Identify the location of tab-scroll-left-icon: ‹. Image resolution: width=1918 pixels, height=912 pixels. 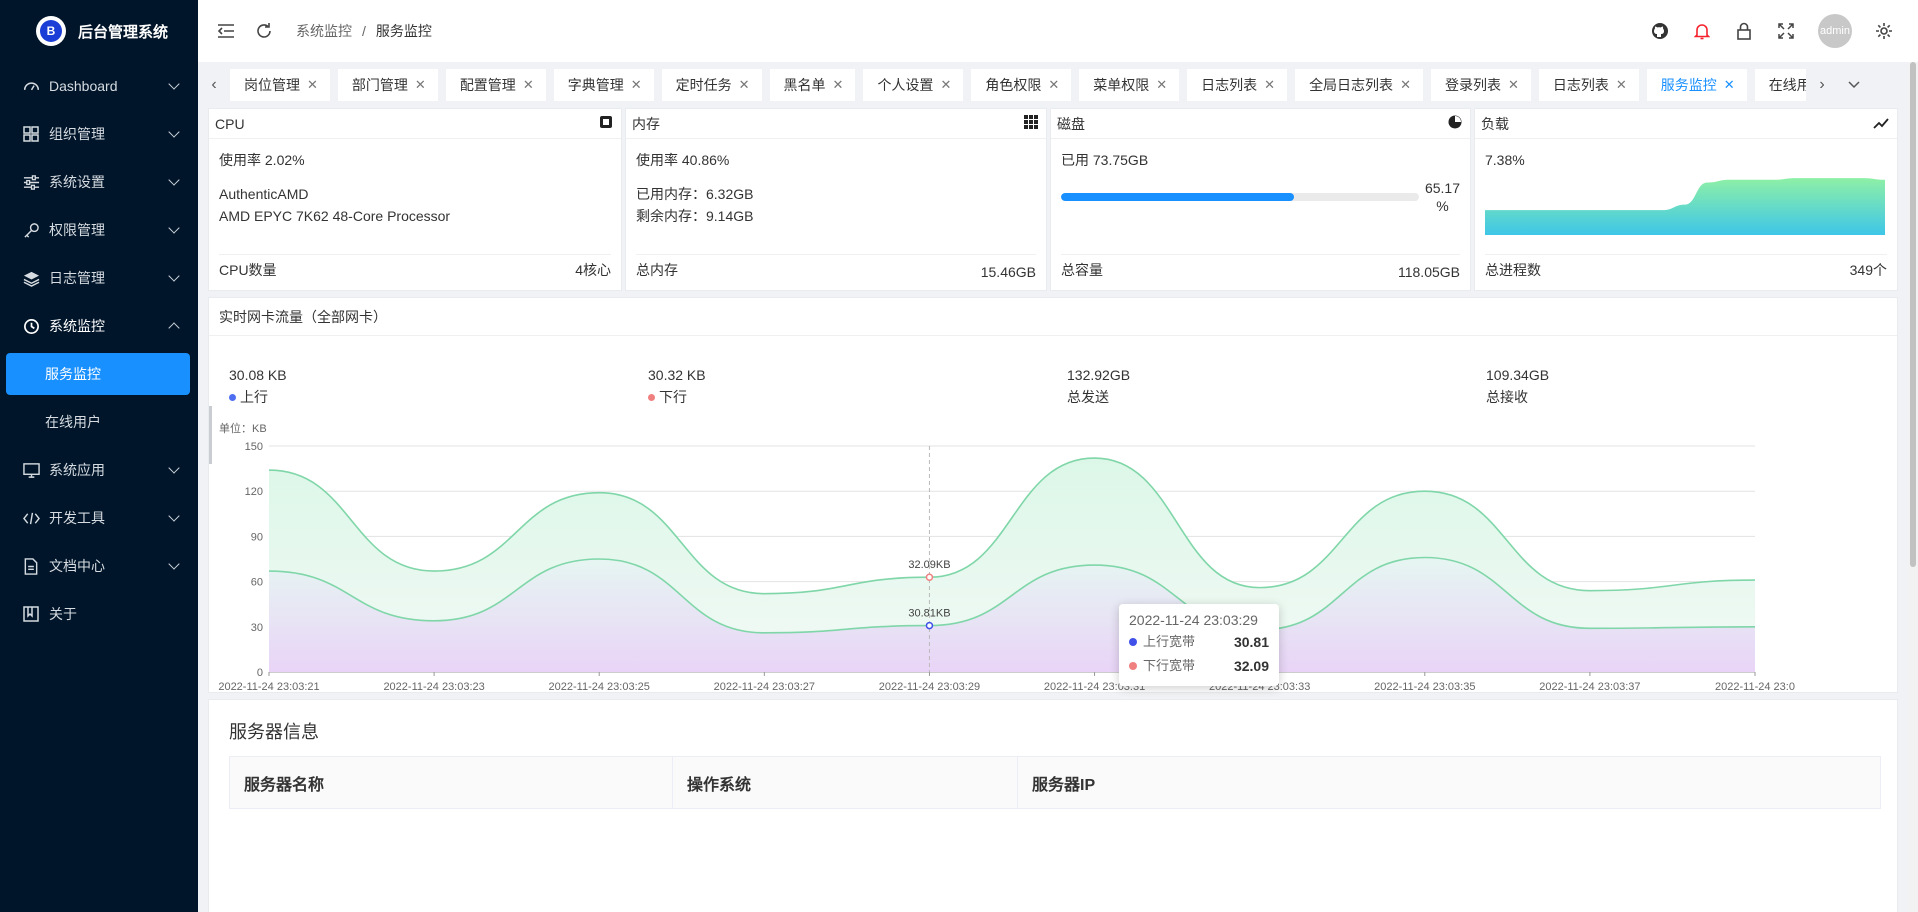
(214, 85).